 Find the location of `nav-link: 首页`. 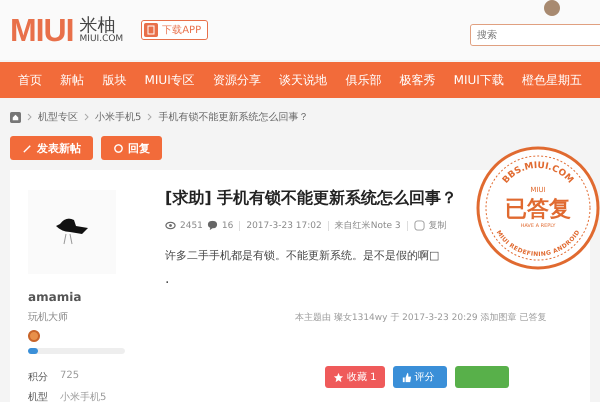

nav-link: 首页 is located at coordinates (30, 80).